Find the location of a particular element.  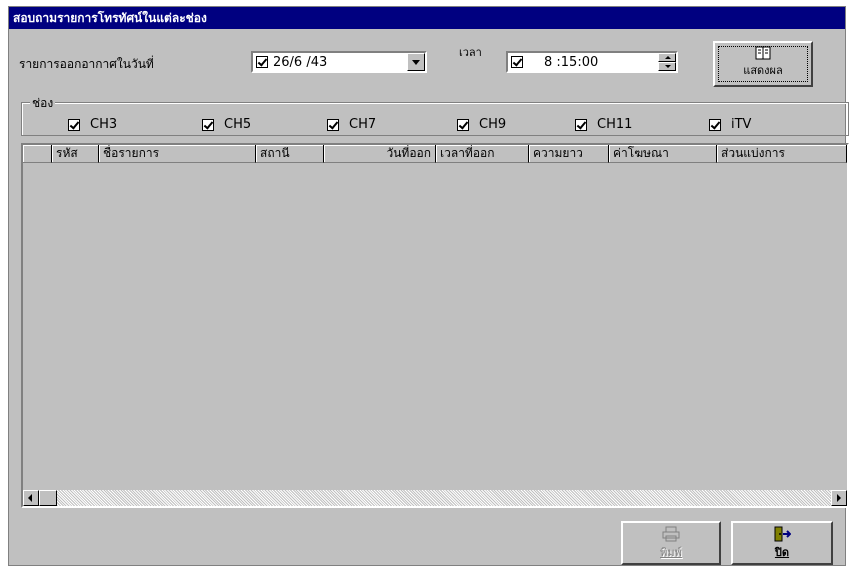

date-value: 26/6 /43 is located at coordinates (300, 62).